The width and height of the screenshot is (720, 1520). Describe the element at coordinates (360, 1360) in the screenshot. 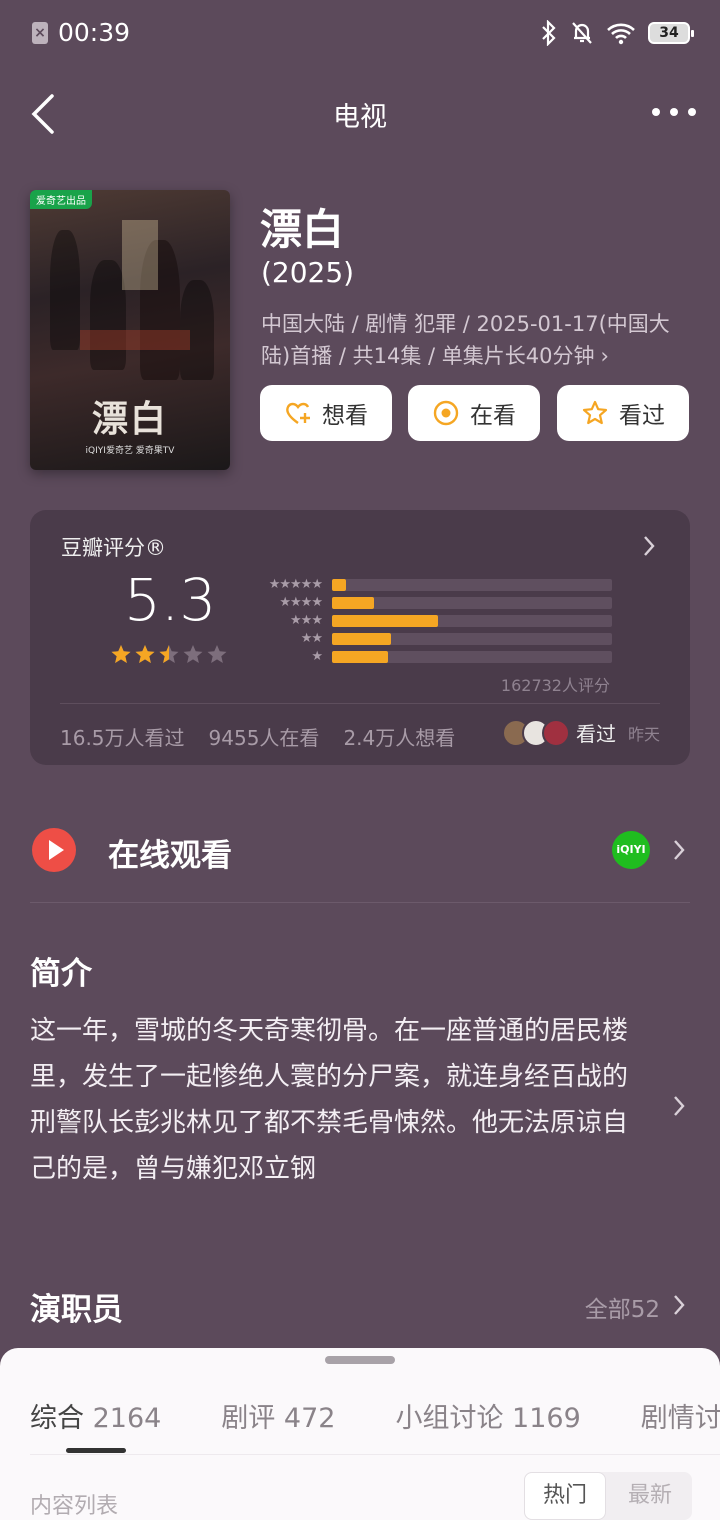

I see `drag-handle` at that location.